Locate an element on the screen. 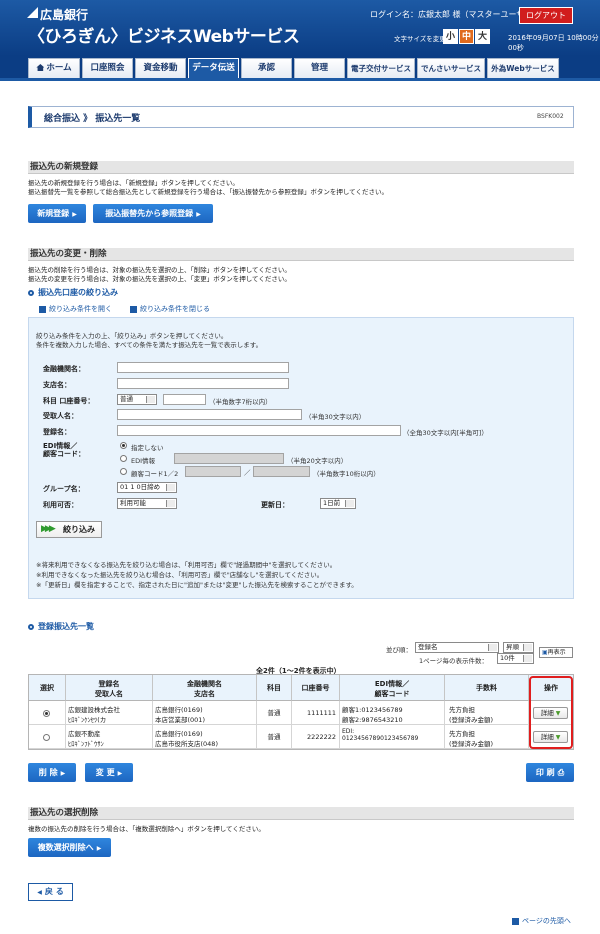  regname-input is located at coordinates (259, 430).